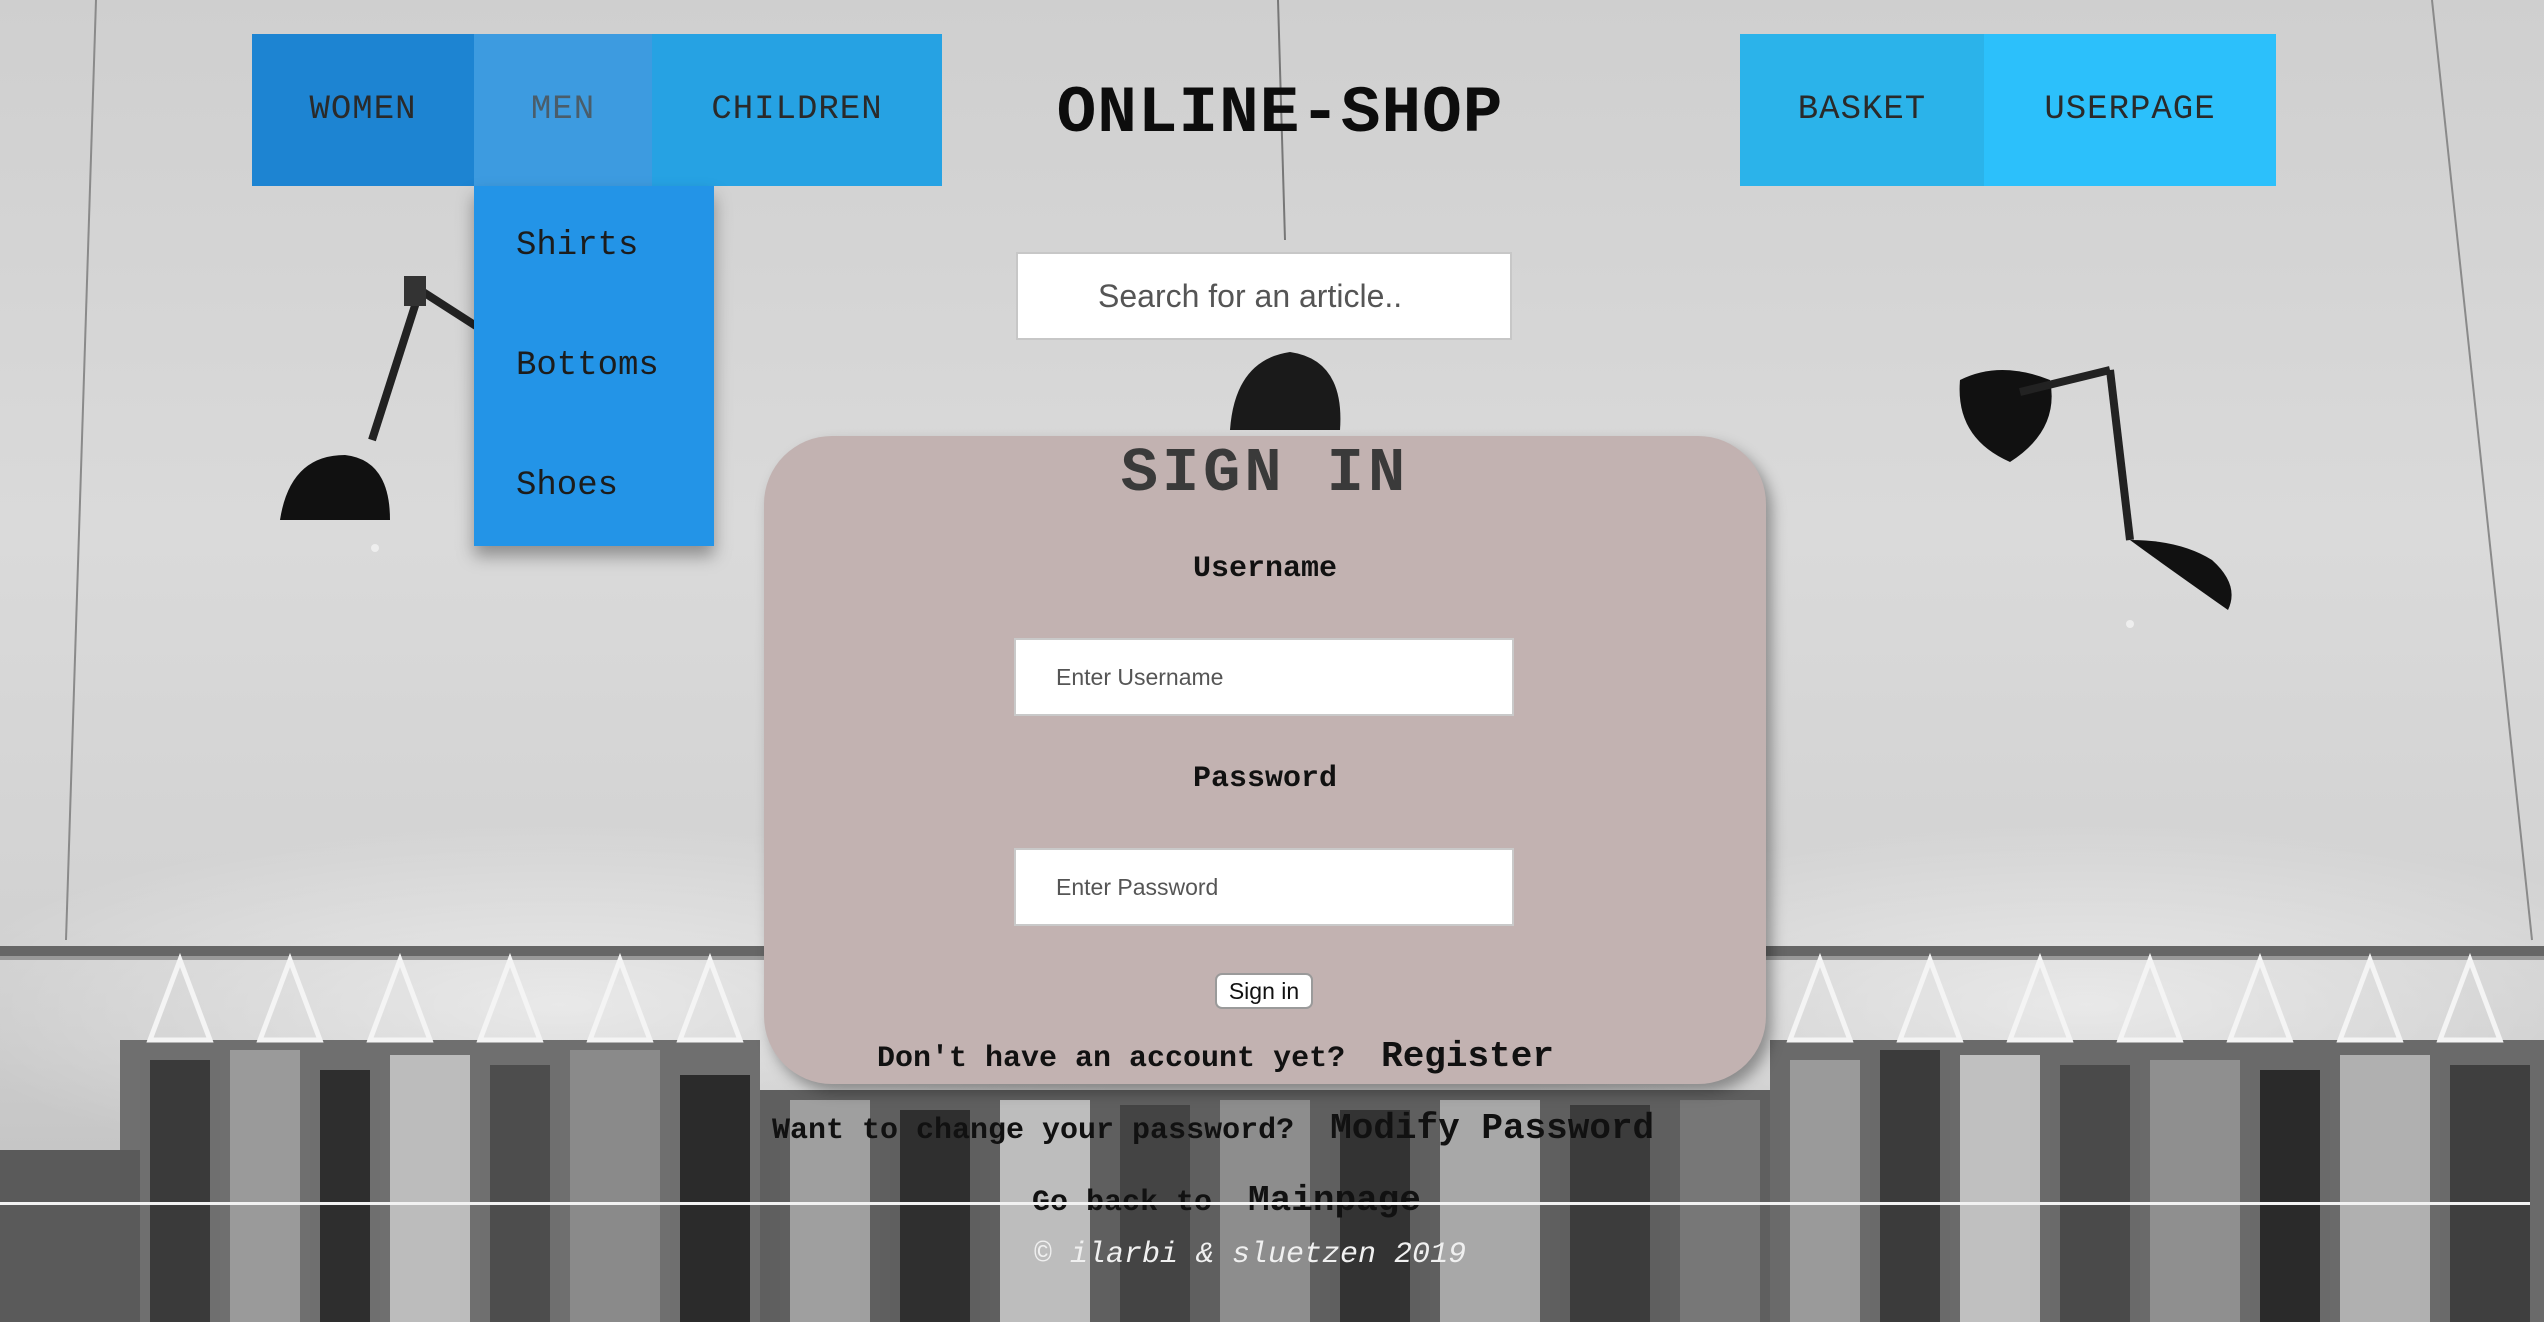 This screenshot has height=1322, width=2544. Describe the element at coordinates (2130, 110) in the screenshot. I see `nav-userpage: USERPAGE` at that location.